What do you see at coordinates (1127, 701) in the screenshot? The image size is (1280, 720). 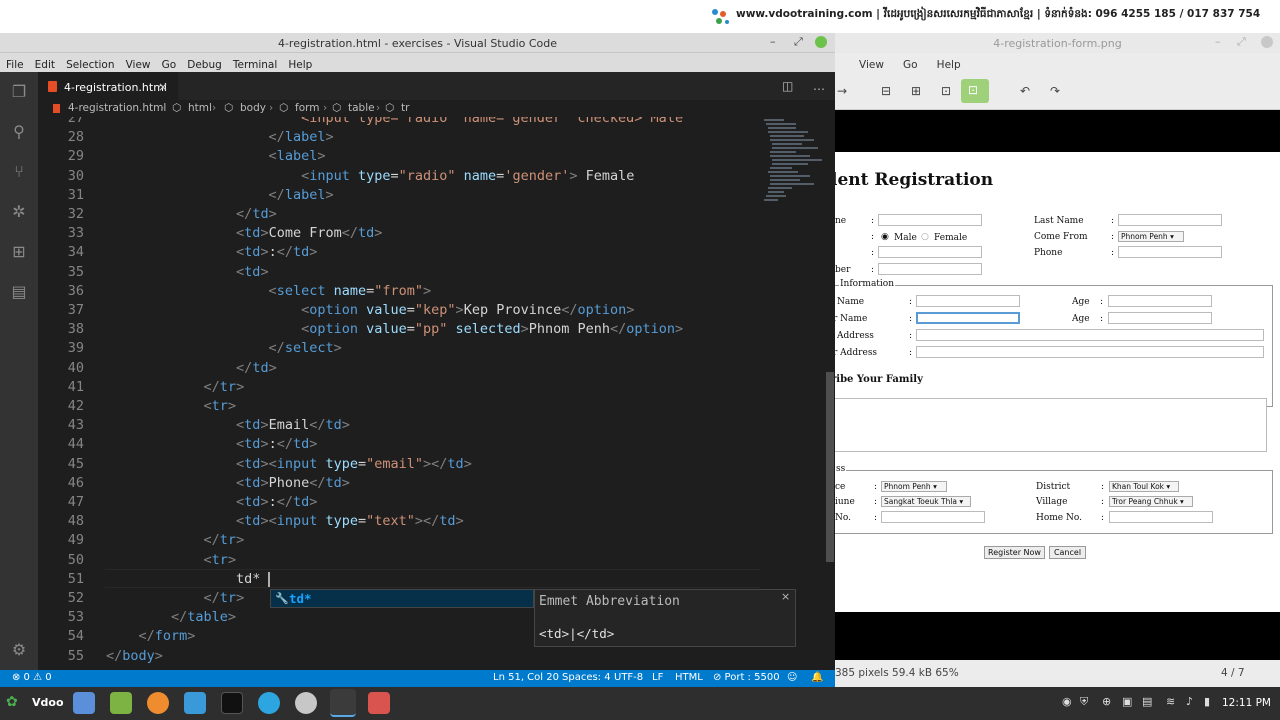 I see `network-tray-icon: ▣` at bounding box center [1127, 701].